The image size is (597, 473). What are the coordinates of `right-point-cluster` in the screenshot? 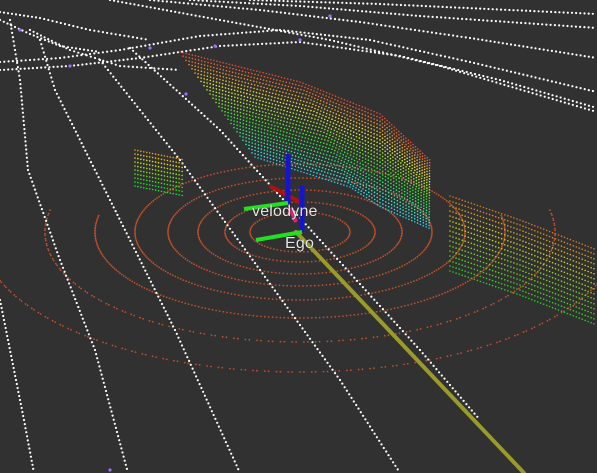 It's located at (522, 260).